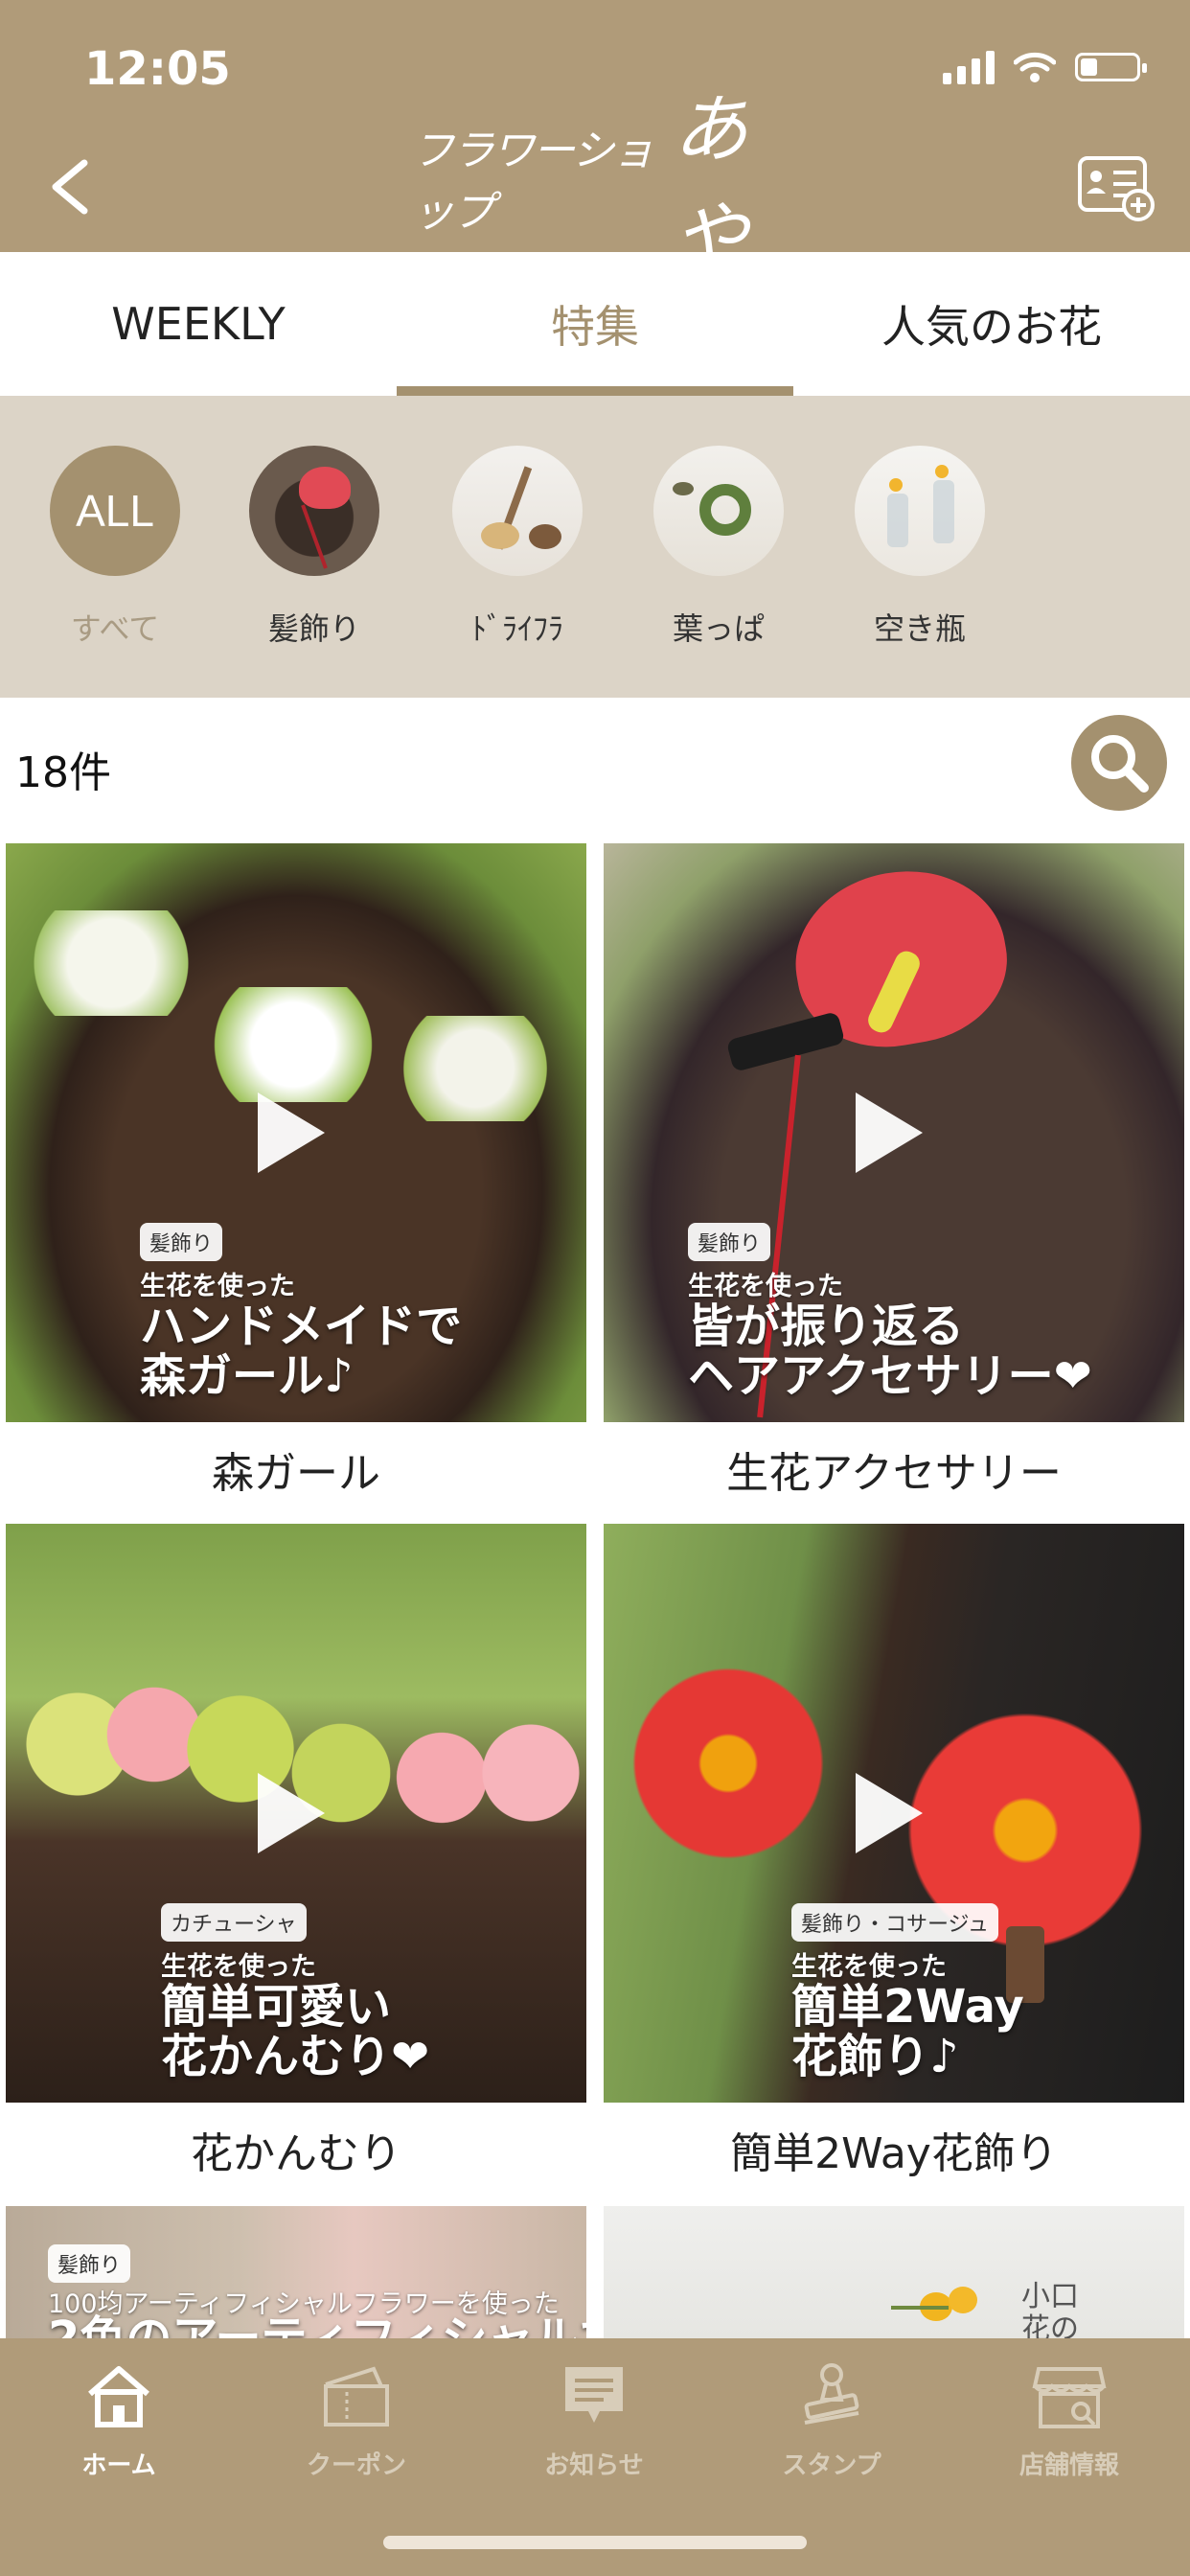 Image resolution: width=1190 pixels, height=2576 pixels. Describe the element at coordinates (1069, 2465) in the screenshot. I see `tabbar-label: 店舗情報` at that location.